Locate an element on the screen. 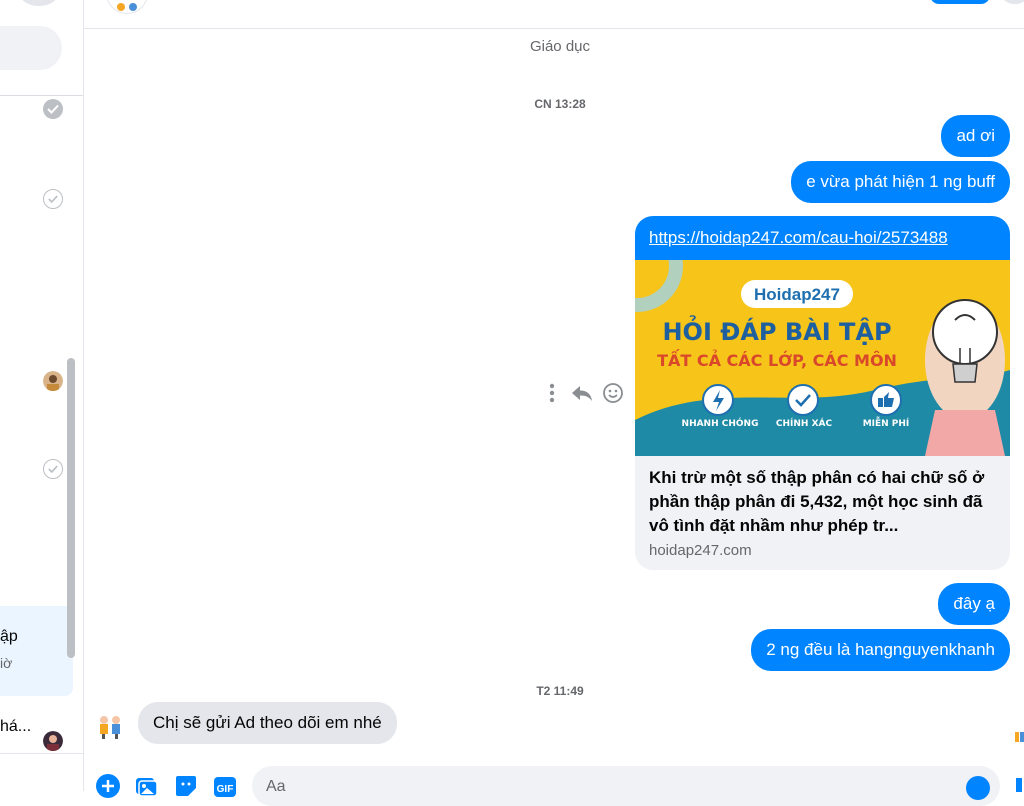 This screenshot has height=806, width=1024. active-conversation-item is located at coordinates (36, 651).